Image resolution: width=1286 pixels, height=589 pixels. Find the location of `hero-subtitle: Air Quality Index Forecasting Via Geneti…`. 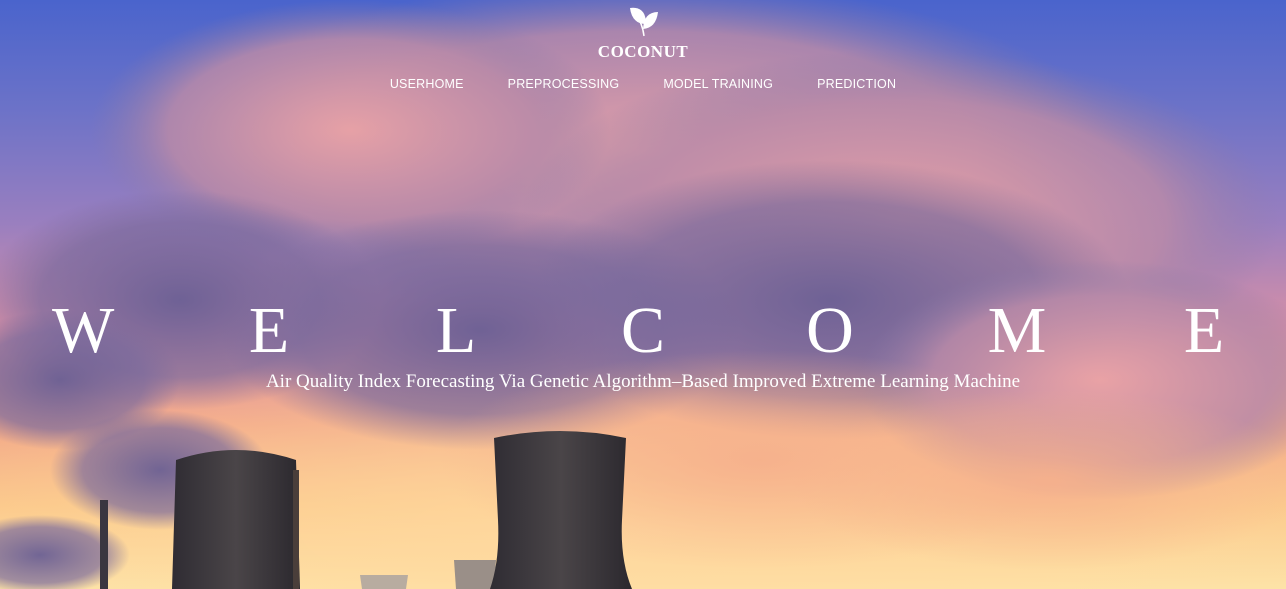

hero-subtitle: Air Quality Index Forecasting Via Geneti… is located at coordinates (643, 381).